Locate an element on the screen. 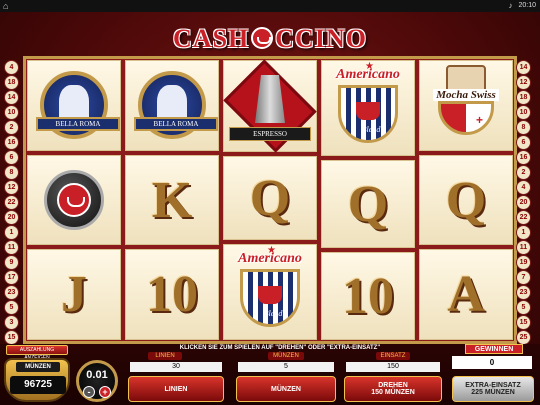  mocha-swiss-icon: Mocha Swiss + is located at coordinates (466, 105).